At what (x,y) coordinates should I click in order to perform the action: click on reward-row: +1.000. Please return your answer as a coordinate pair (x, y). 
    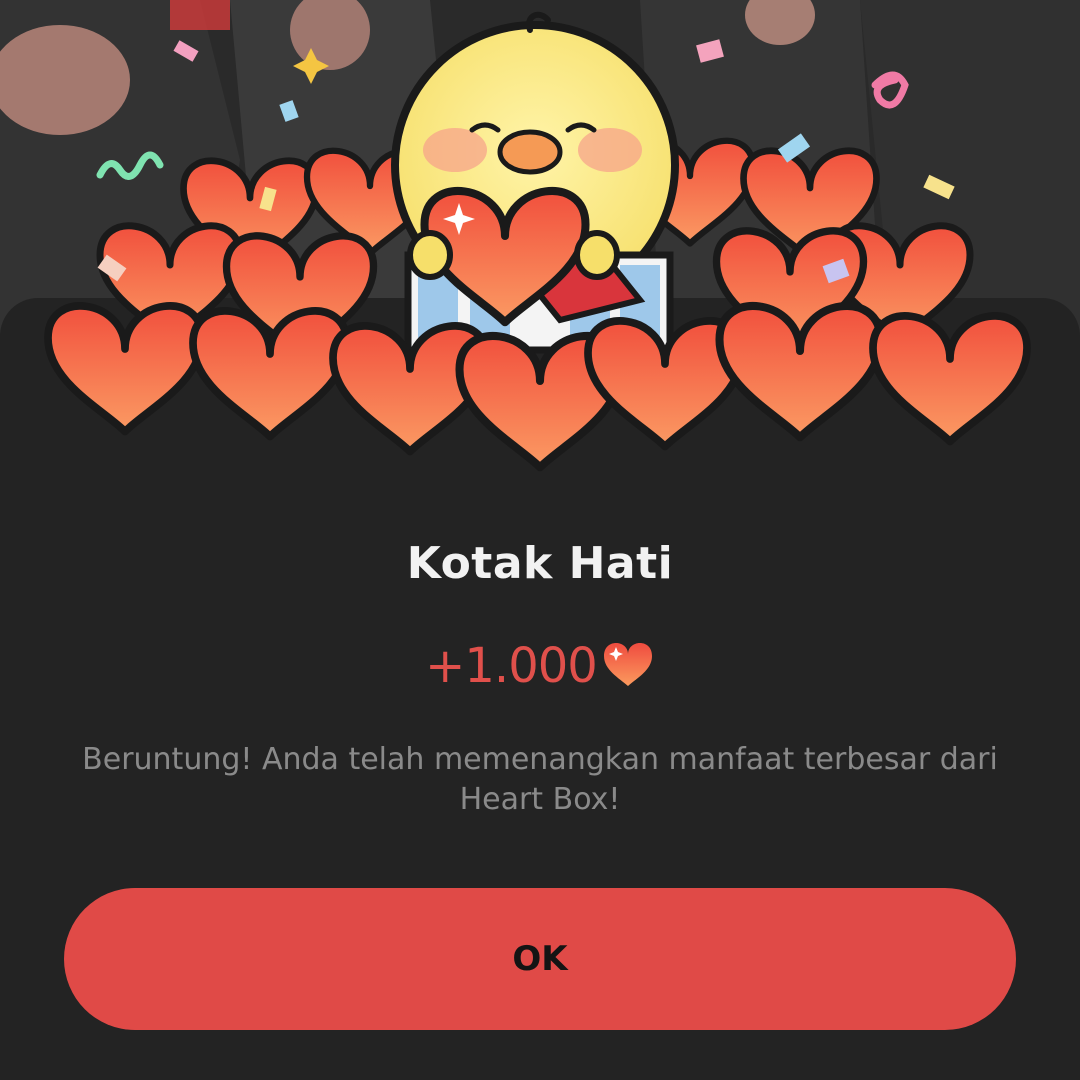
    Looking at the image, I should click on (540, 666).